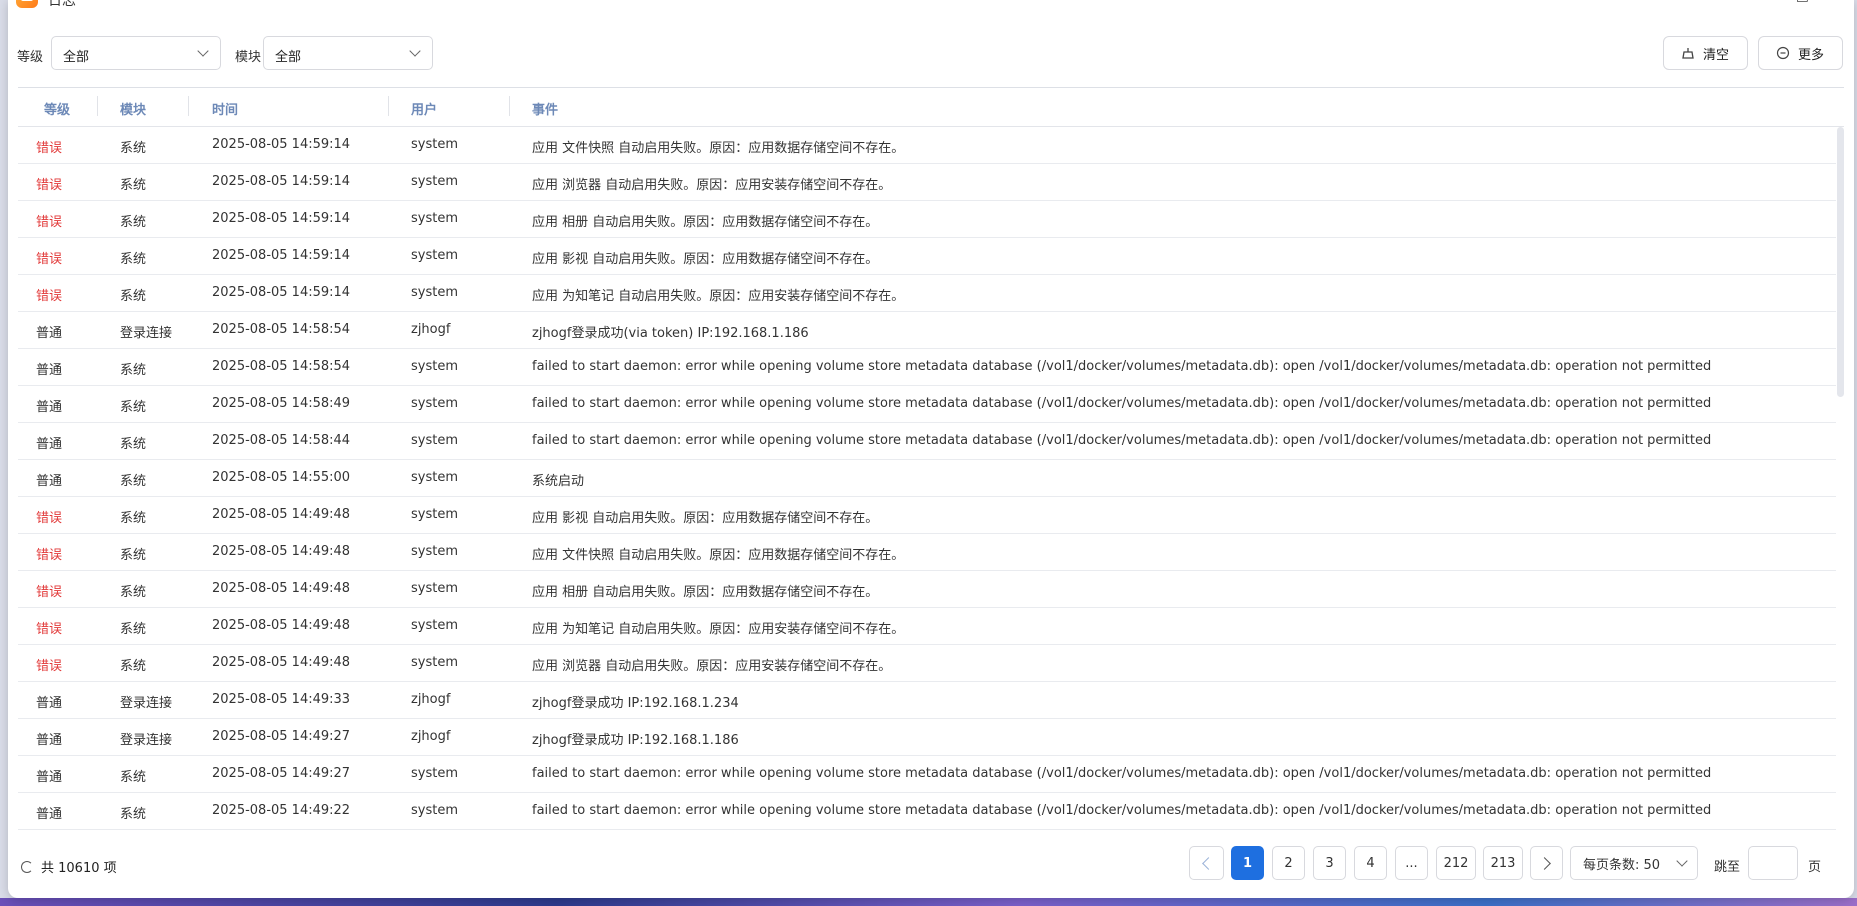  What do you see at coordinates (57, 108) in the screenshot?
I see `column-header-level: 等级` at bounding box center [57, 108].